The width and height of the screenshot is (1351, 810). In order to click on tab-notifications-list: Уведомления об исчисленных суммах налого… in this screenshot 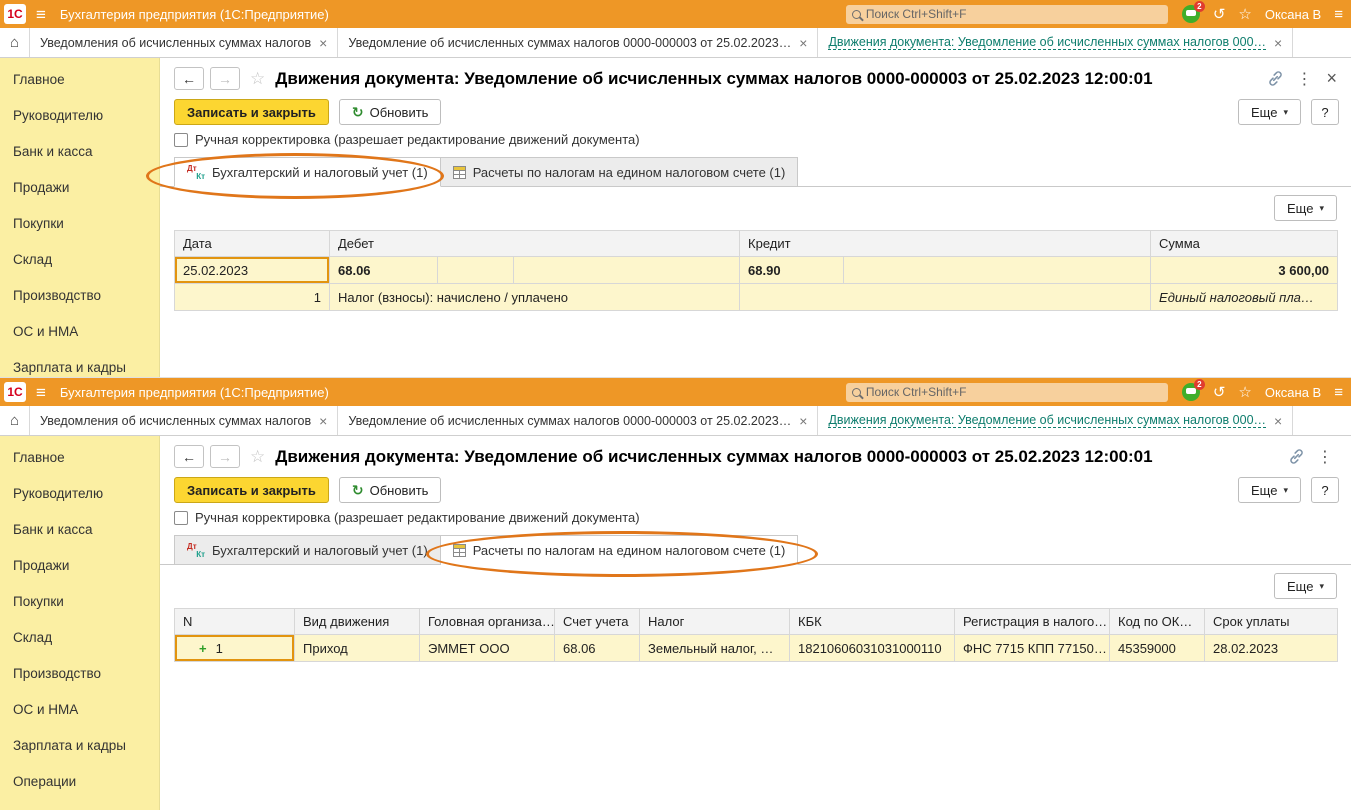, I will do `click(184, 42)`.